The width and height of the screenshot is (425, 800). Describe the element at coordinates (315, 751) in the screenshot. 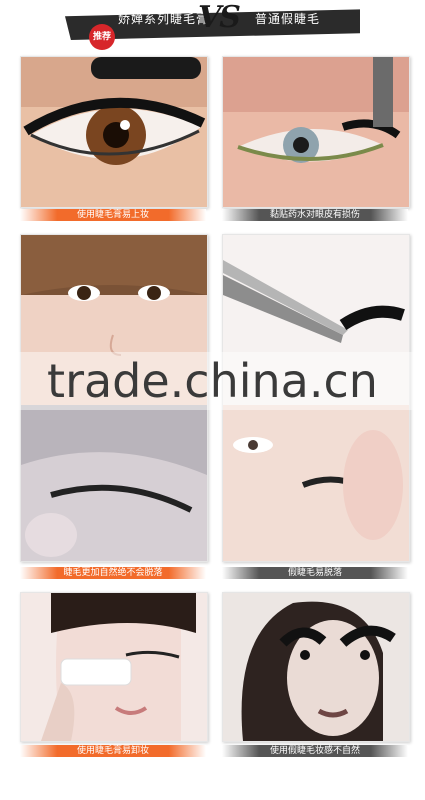

I see `caption-6: 使用假睫毛妆感不自然` at that location.